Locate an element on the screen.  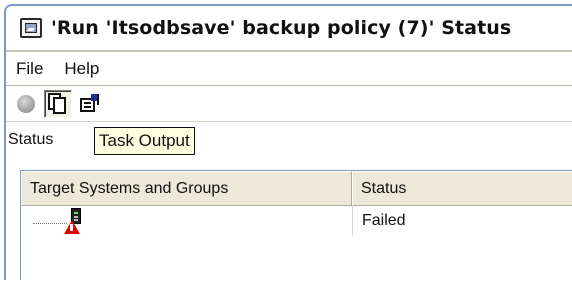
target-cell is located at coordinates (186, 221).